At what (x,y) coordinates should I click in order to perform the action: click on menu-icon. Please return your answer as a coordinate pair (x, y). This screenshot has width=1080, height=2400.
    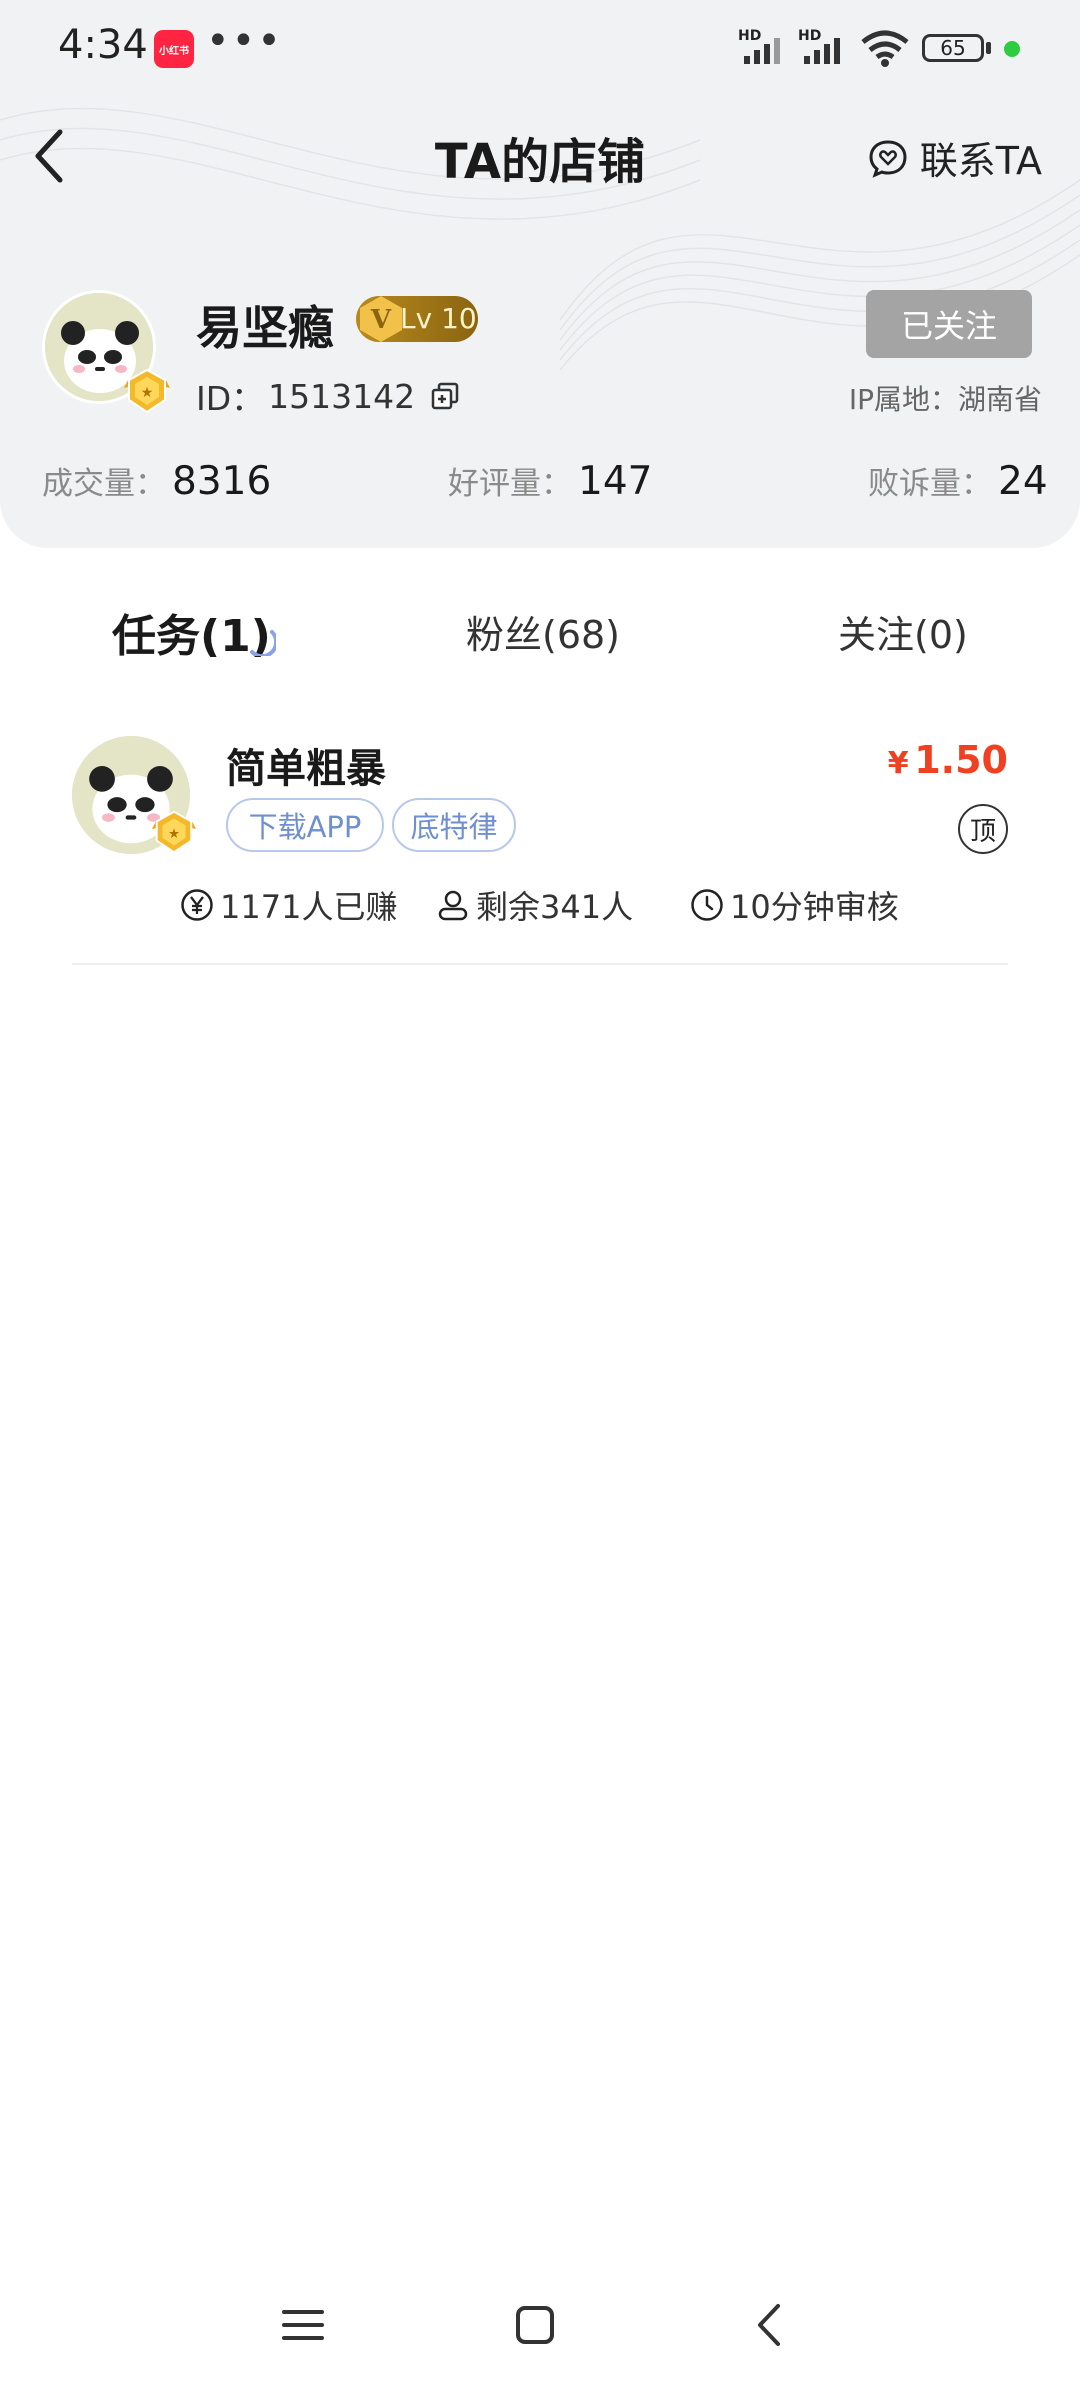
    Looking at the image, I should click on (303, 2325).